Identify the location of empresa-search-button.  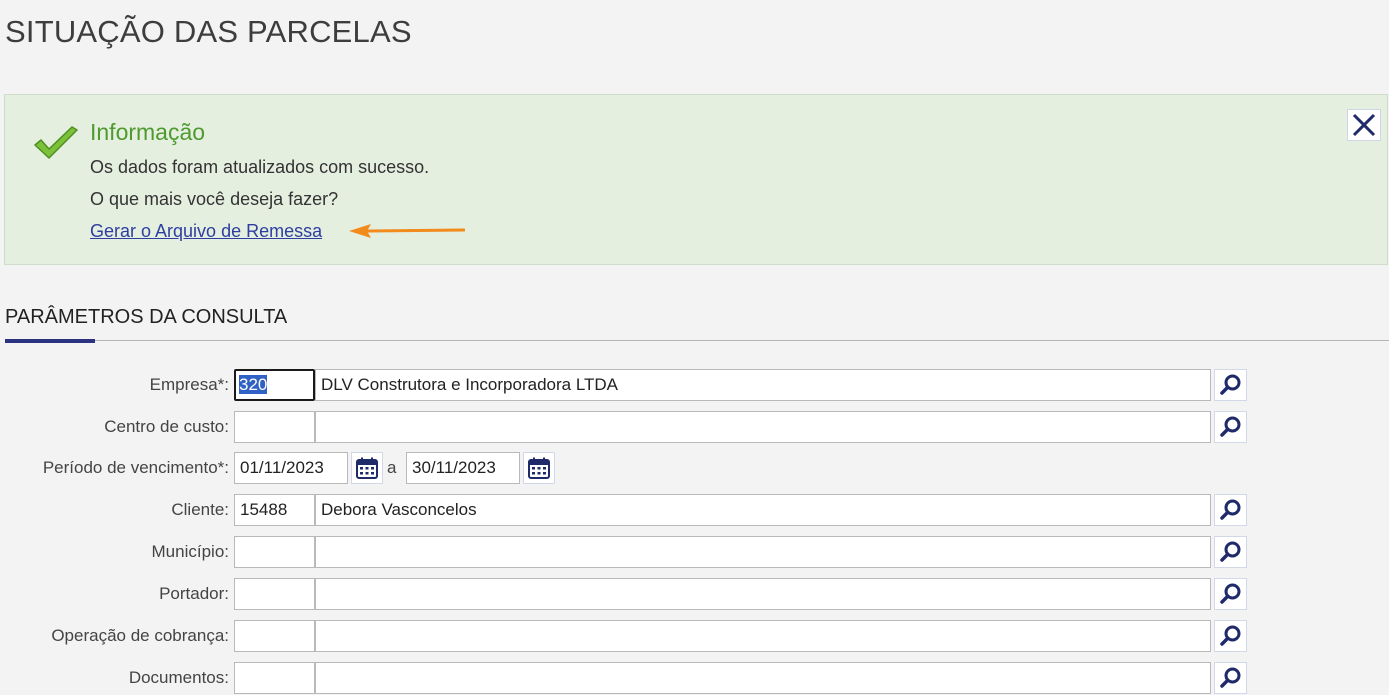
(1230, 385).